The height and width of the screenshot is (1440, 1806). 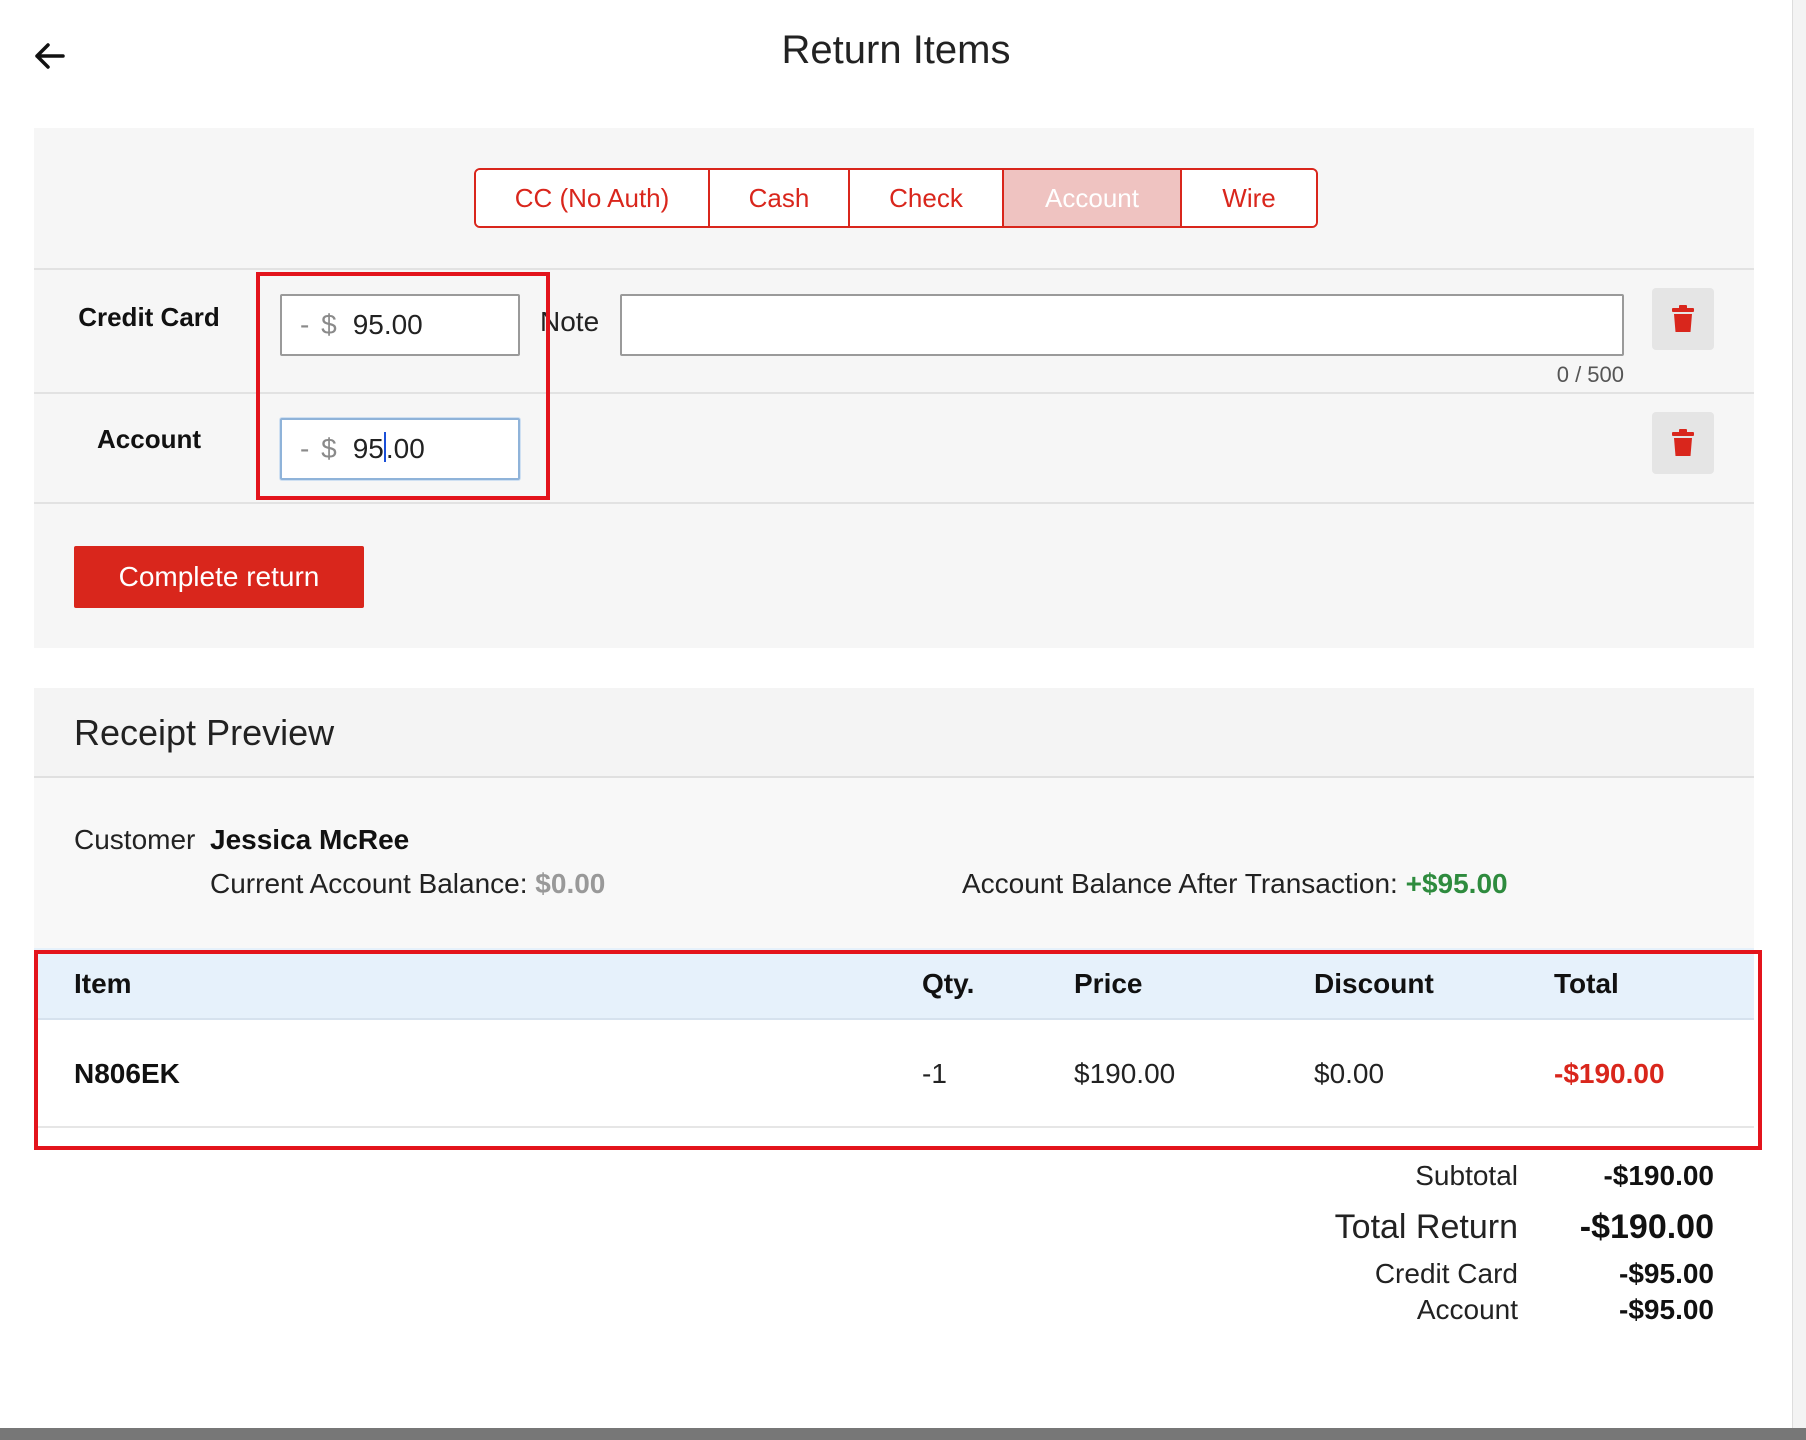 What do you see at coordinates (780, 198) in the screenshot?
I see `tab-cash: Cash` at bounding box center [780, 198].